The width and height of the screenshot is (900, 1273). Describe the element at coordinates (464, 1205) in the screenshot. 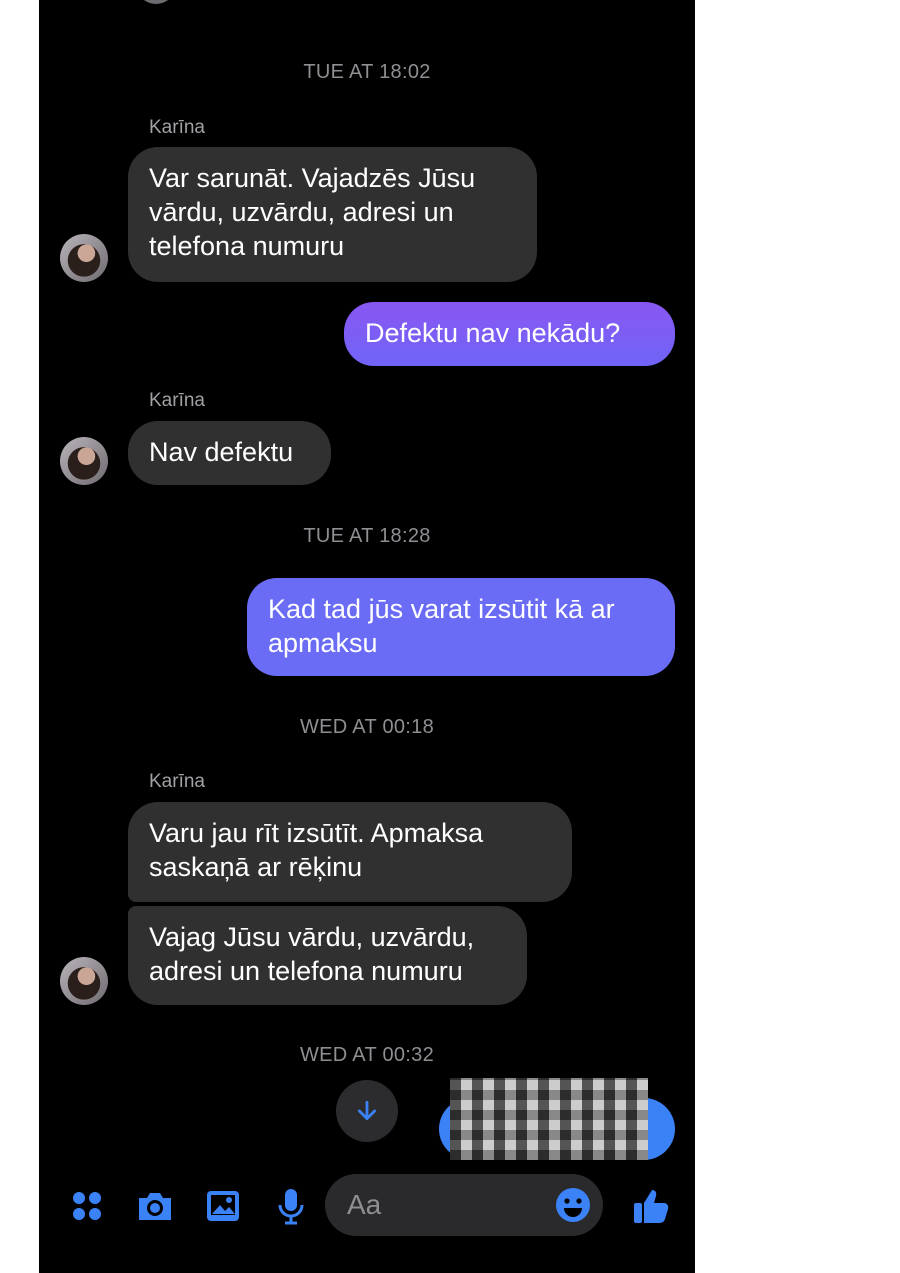

I see `message-input: Aa` at that location.